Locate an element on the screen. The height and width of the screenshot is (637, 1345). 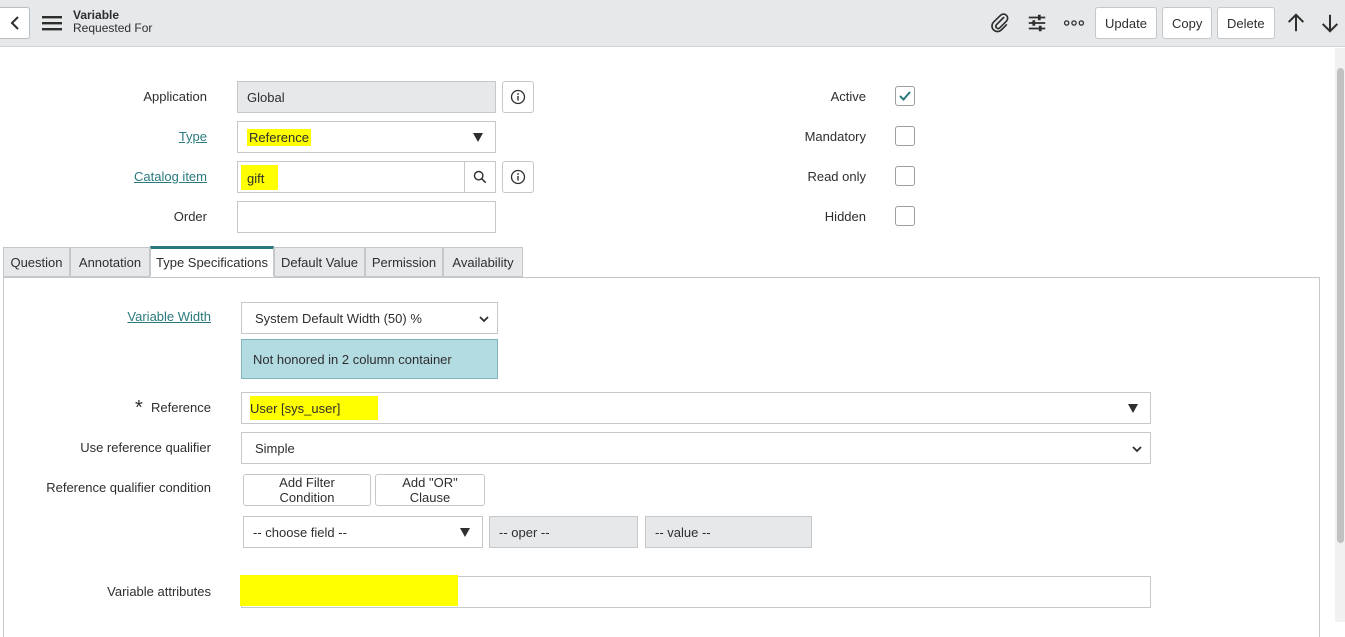
choose-field-select: -- choose field -- is located at coordinates (363, 532).